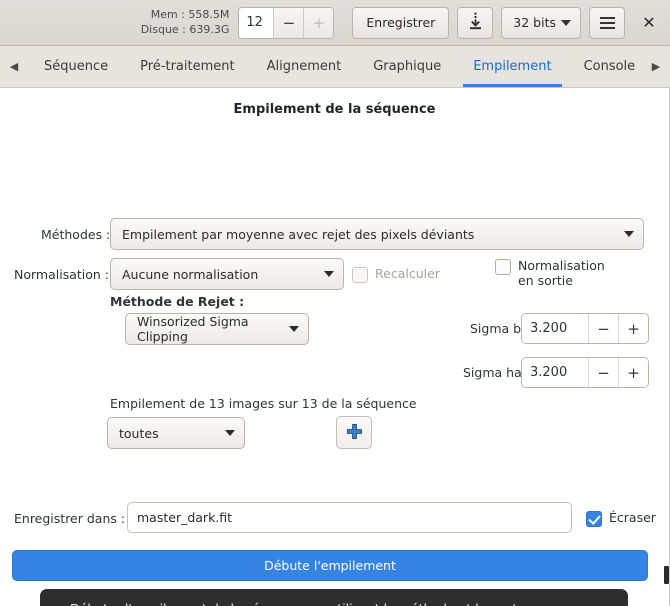  I want to click on checkbox-checked-icon, so click(594, 519).